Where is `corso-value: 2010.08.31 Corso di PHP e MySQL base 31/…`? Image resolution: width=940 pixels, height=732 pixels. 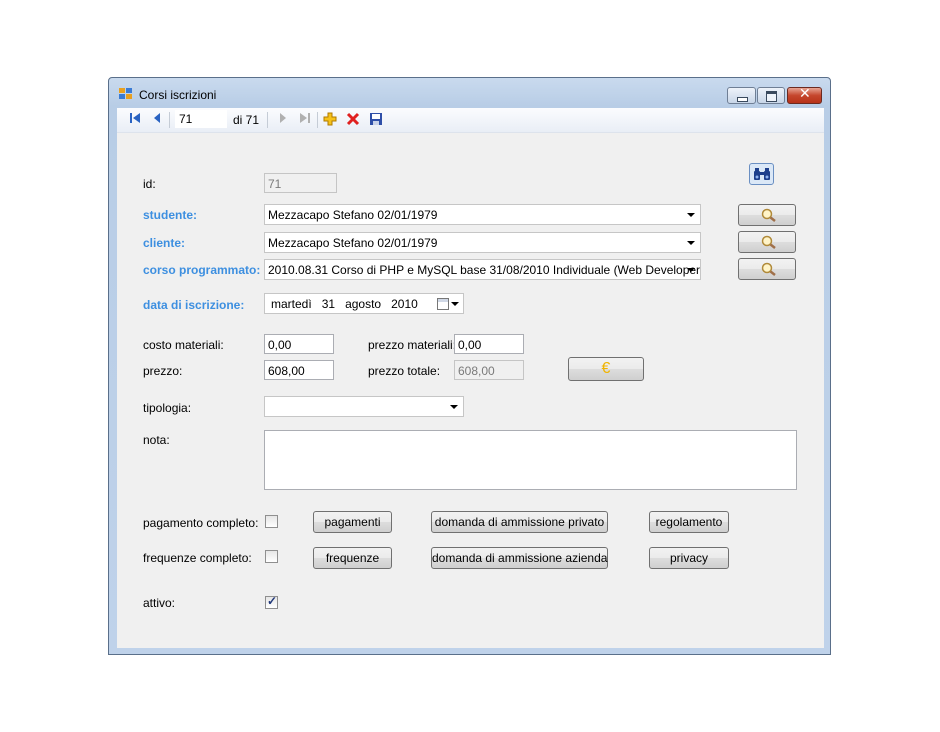
corso-value: 2010.08.31 Corso di PHP e MySQL base 31/… is located at coordinates (484, 270).